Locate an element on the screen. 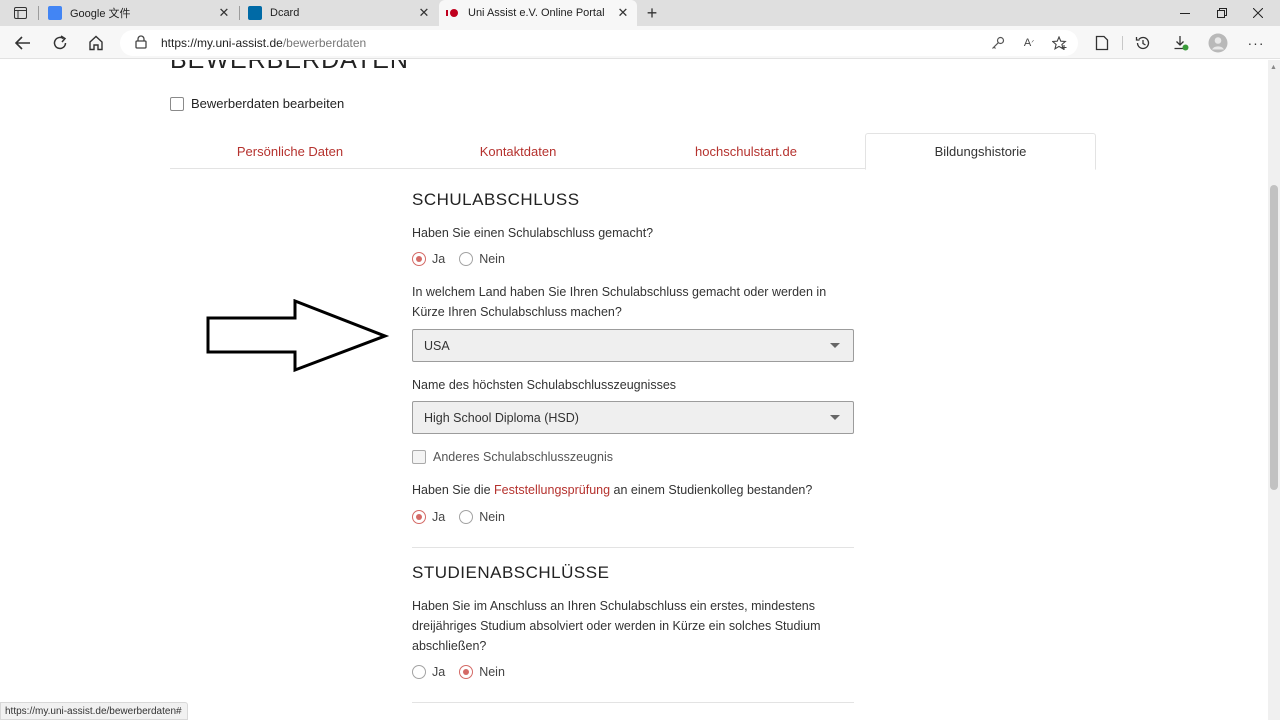 The image size is (1280, 720). toolbar-separator is located at coordinates (1122, 43).